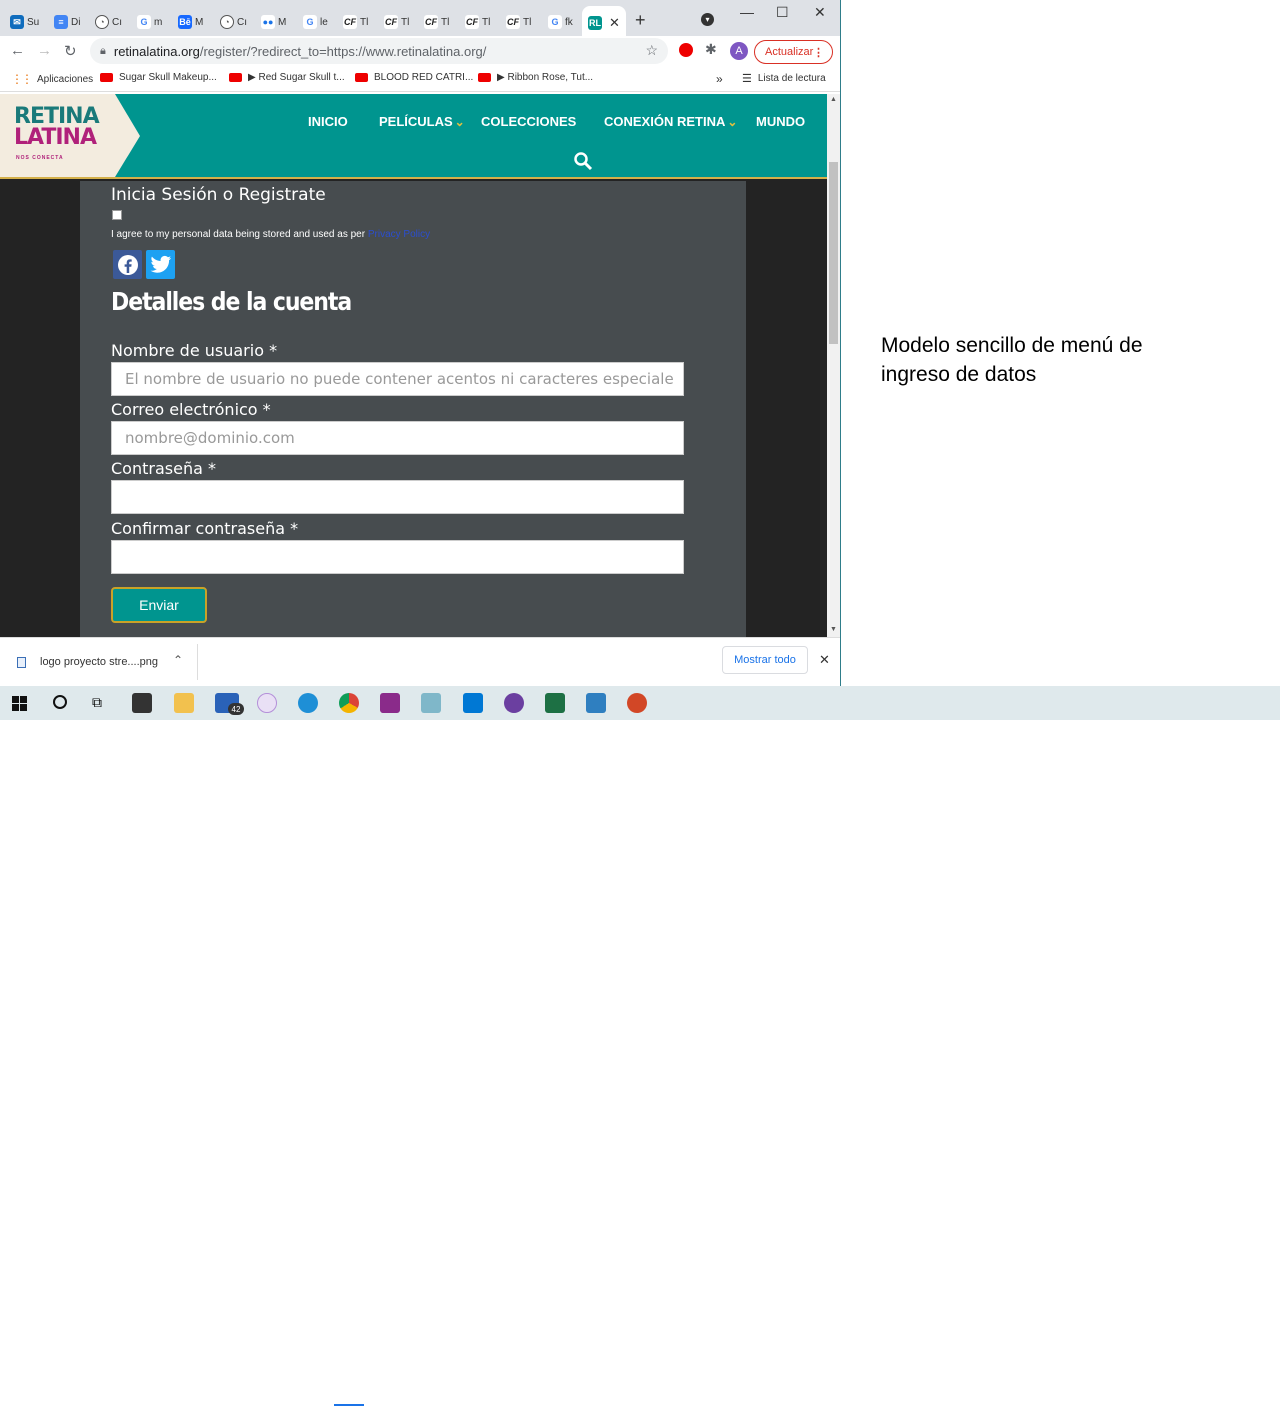 The height and width of the screenshot is (1406, 1280). What do you see at coordinates (61, 22) in the screenshot?
I see `docs-icon: ≡` at bounding box center [61, 22].